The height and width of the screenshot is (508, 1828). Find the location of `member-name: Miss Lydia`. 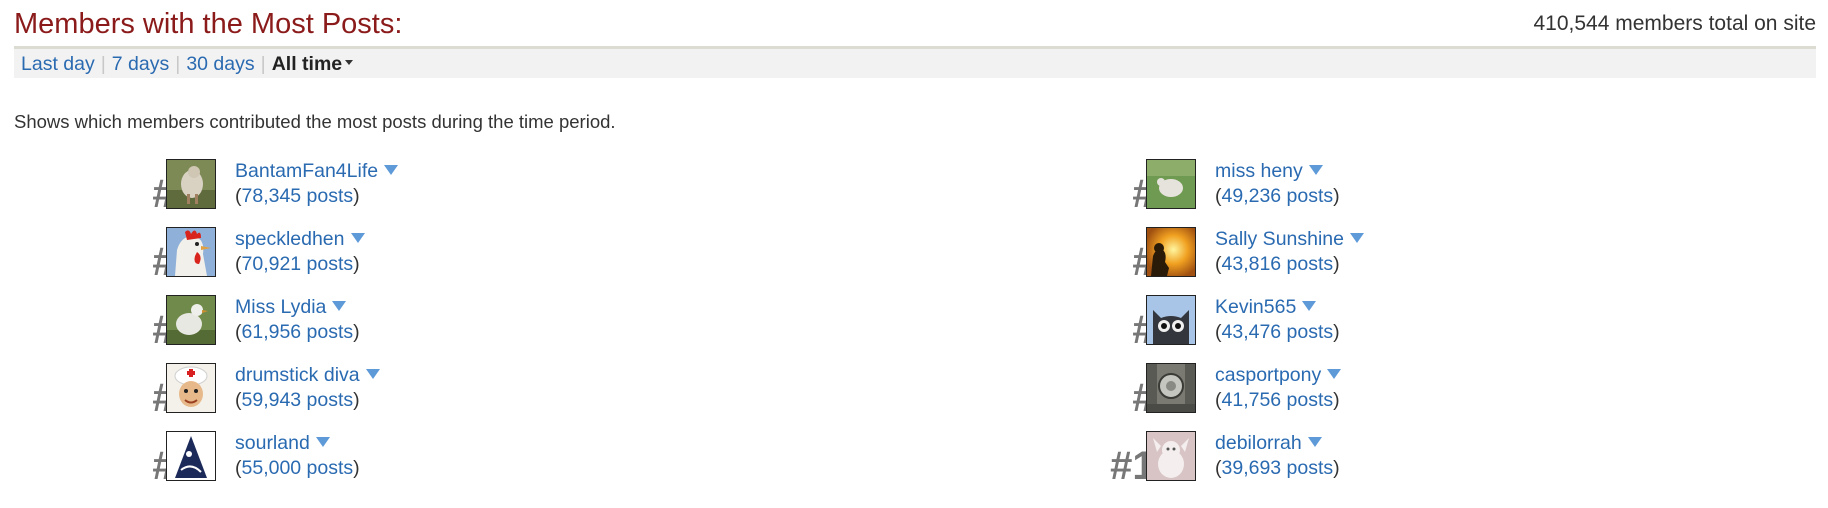

member-name: Miss Lydia is located at coordinates (281, 307).